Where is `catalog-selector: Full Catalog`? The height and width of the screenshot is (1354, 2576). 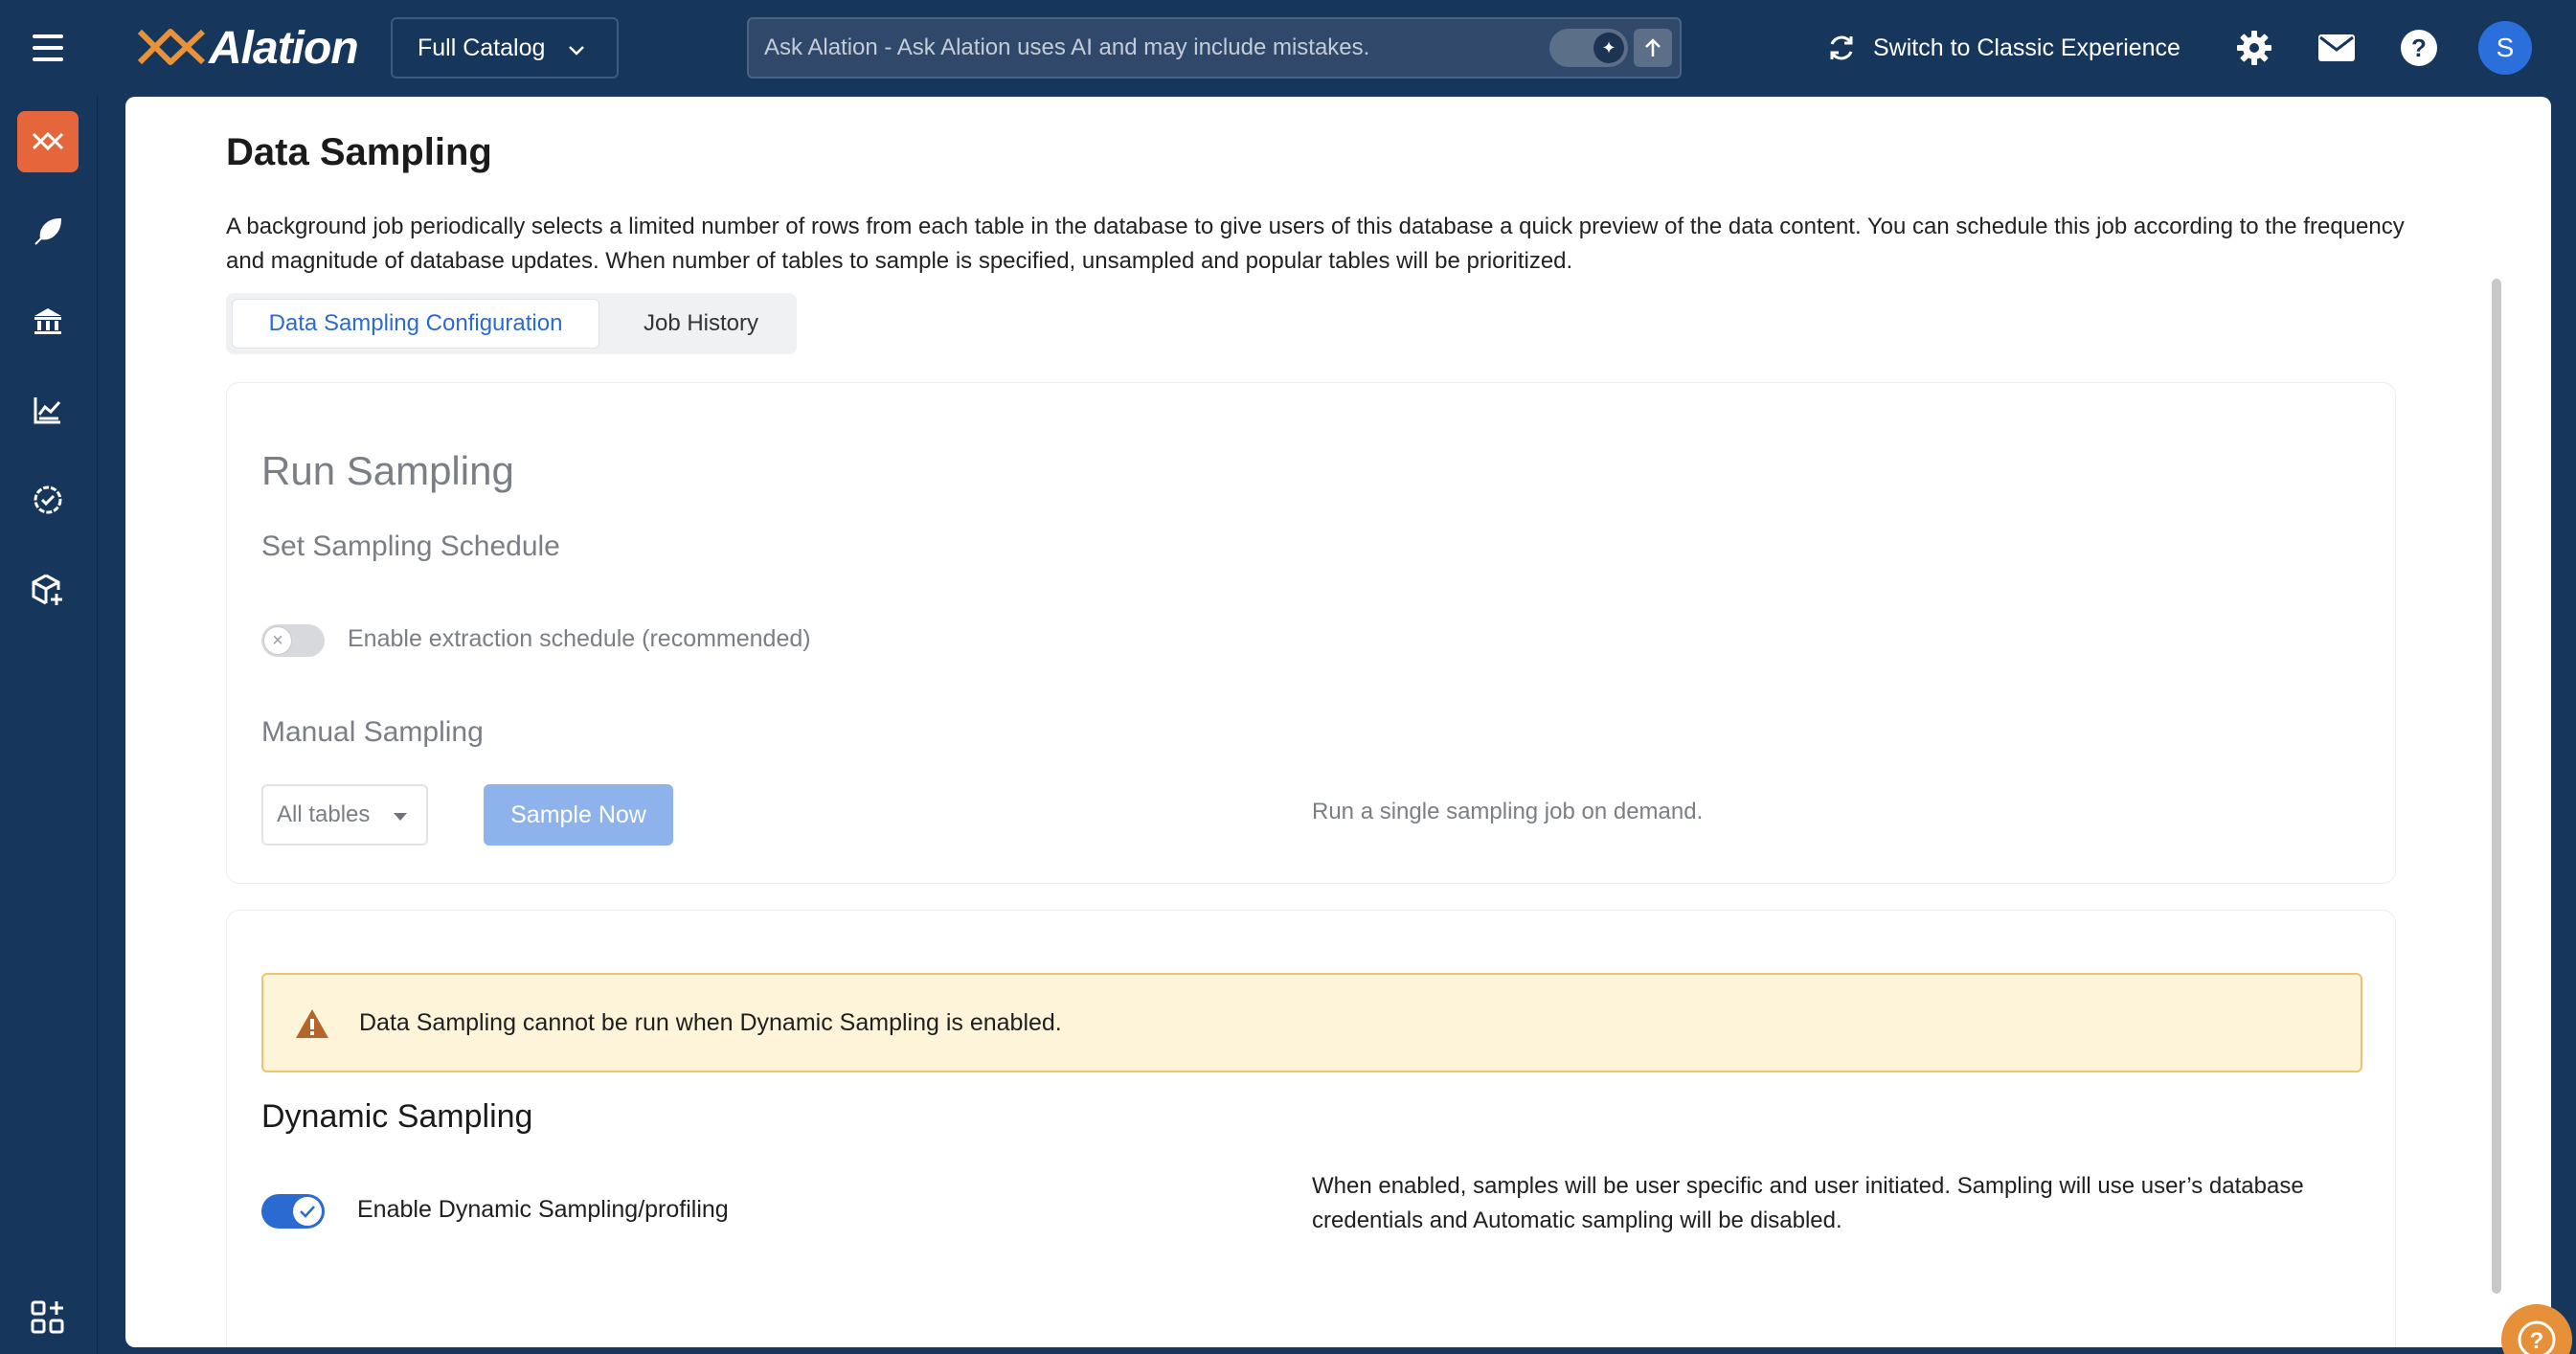
catalog-selector: Full Catalog is located at coordinates (505, 48).